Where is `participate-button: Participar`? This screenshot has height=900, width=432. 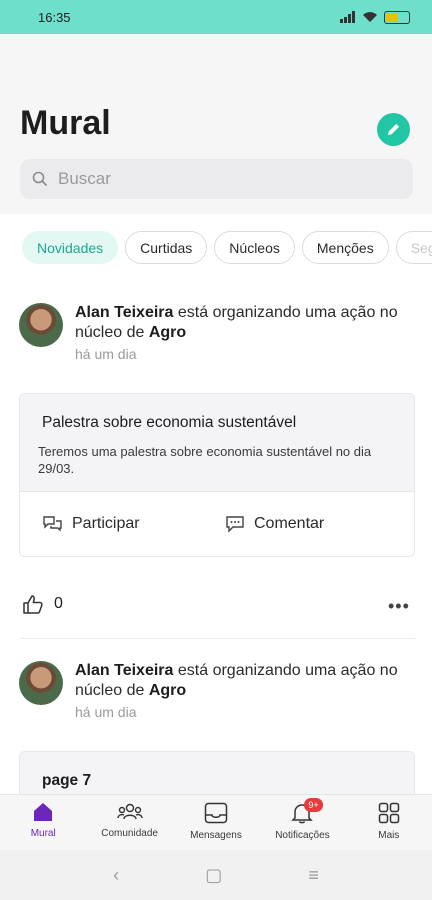
participate-button: Participar is located at coordinates (133, 524).